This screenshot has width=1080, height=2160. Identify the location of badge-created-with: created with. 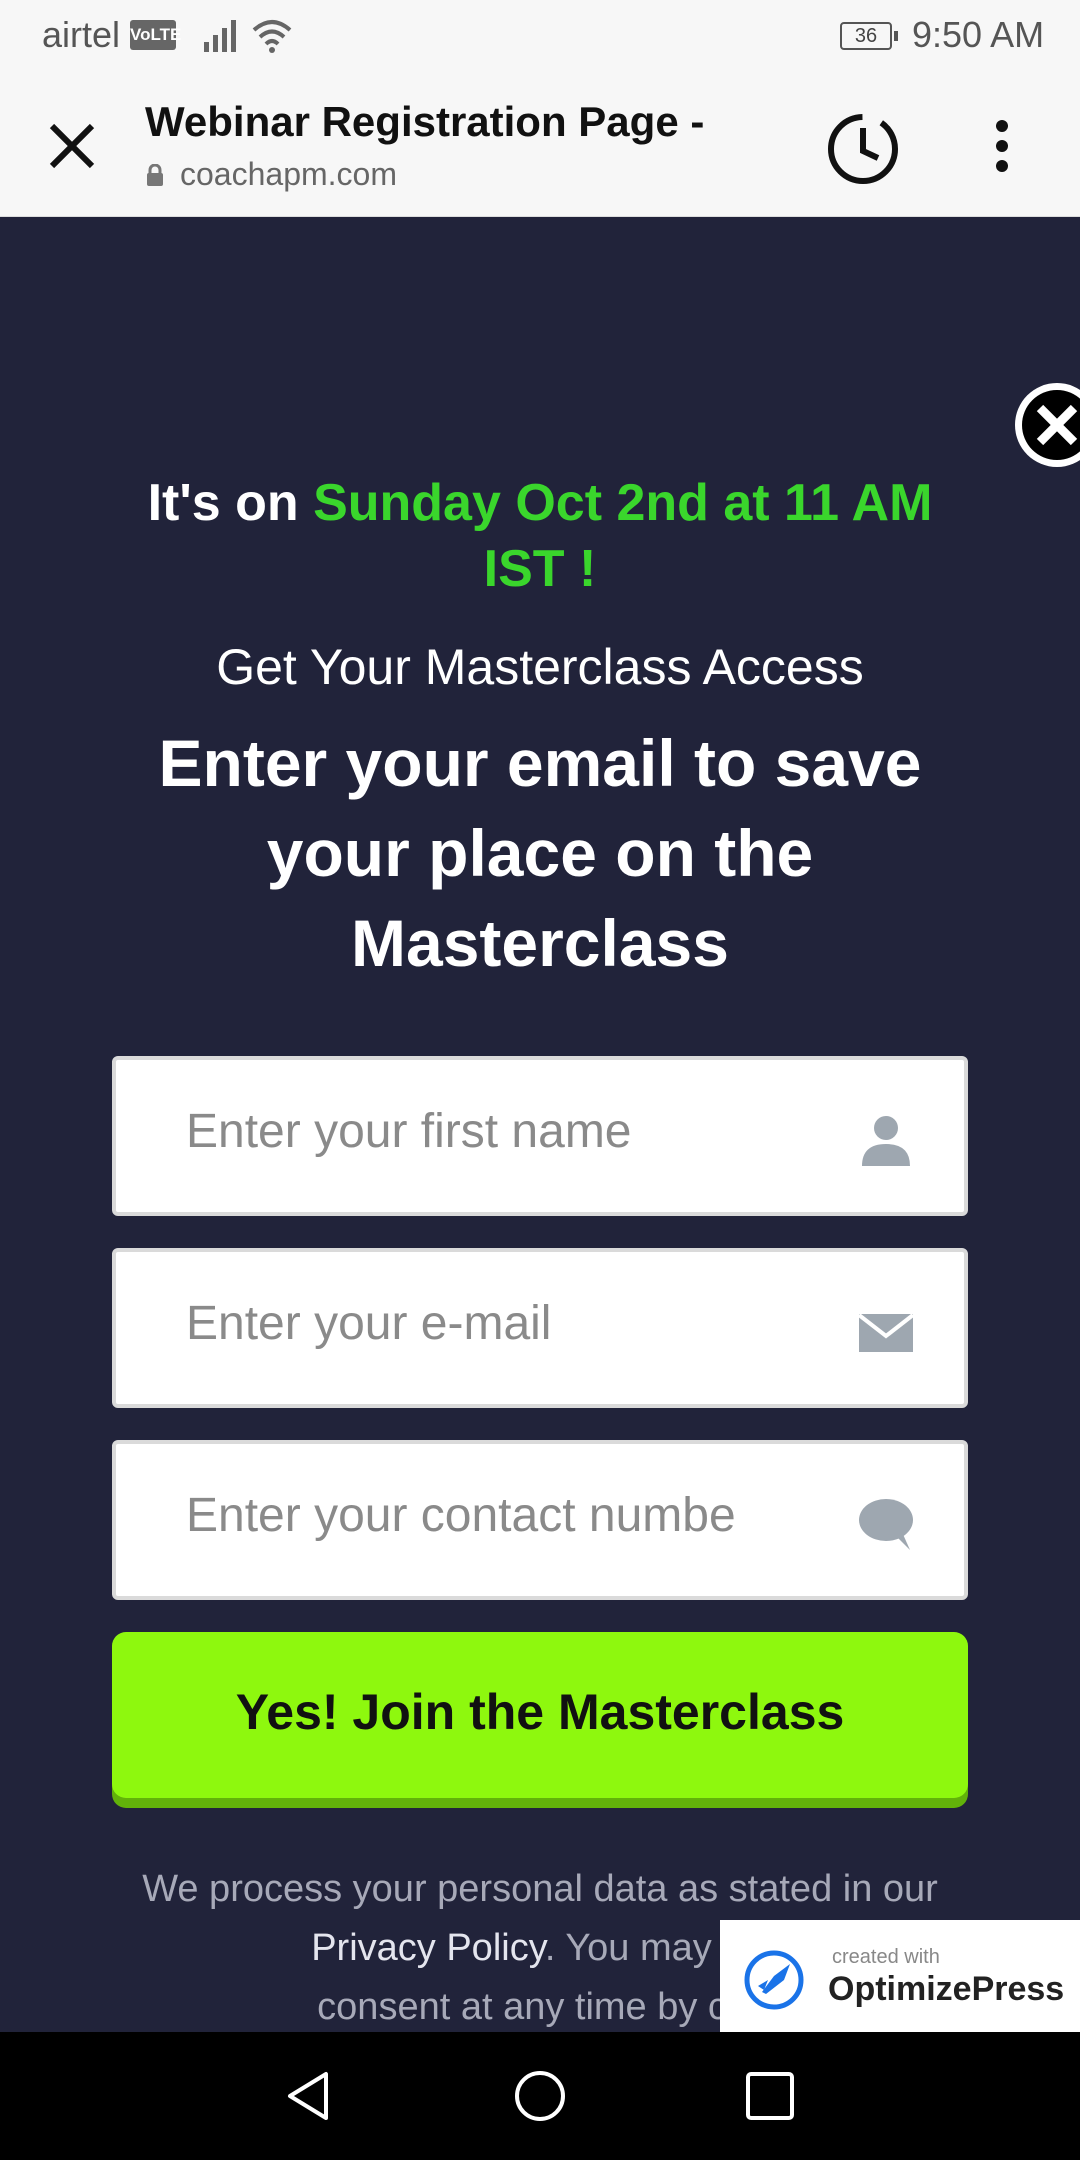
(886, 1957).